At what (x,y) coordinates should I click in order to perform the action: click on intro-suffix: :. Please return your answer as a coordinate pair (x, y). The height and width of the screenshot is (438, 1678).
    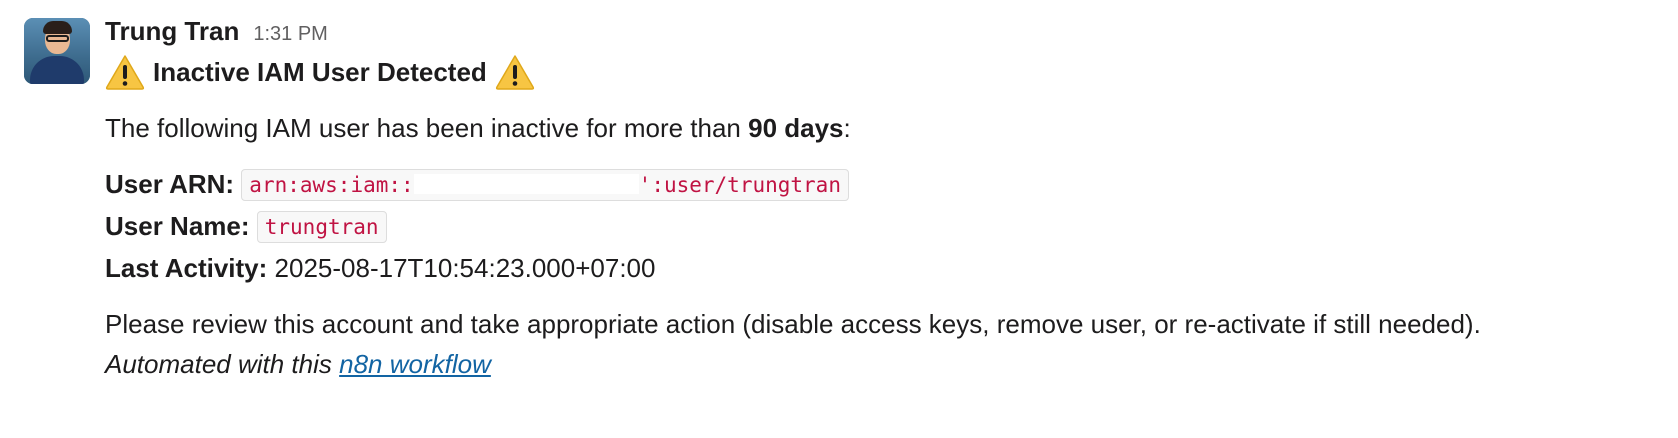
    Looking at the image, I should click on (847, 128).